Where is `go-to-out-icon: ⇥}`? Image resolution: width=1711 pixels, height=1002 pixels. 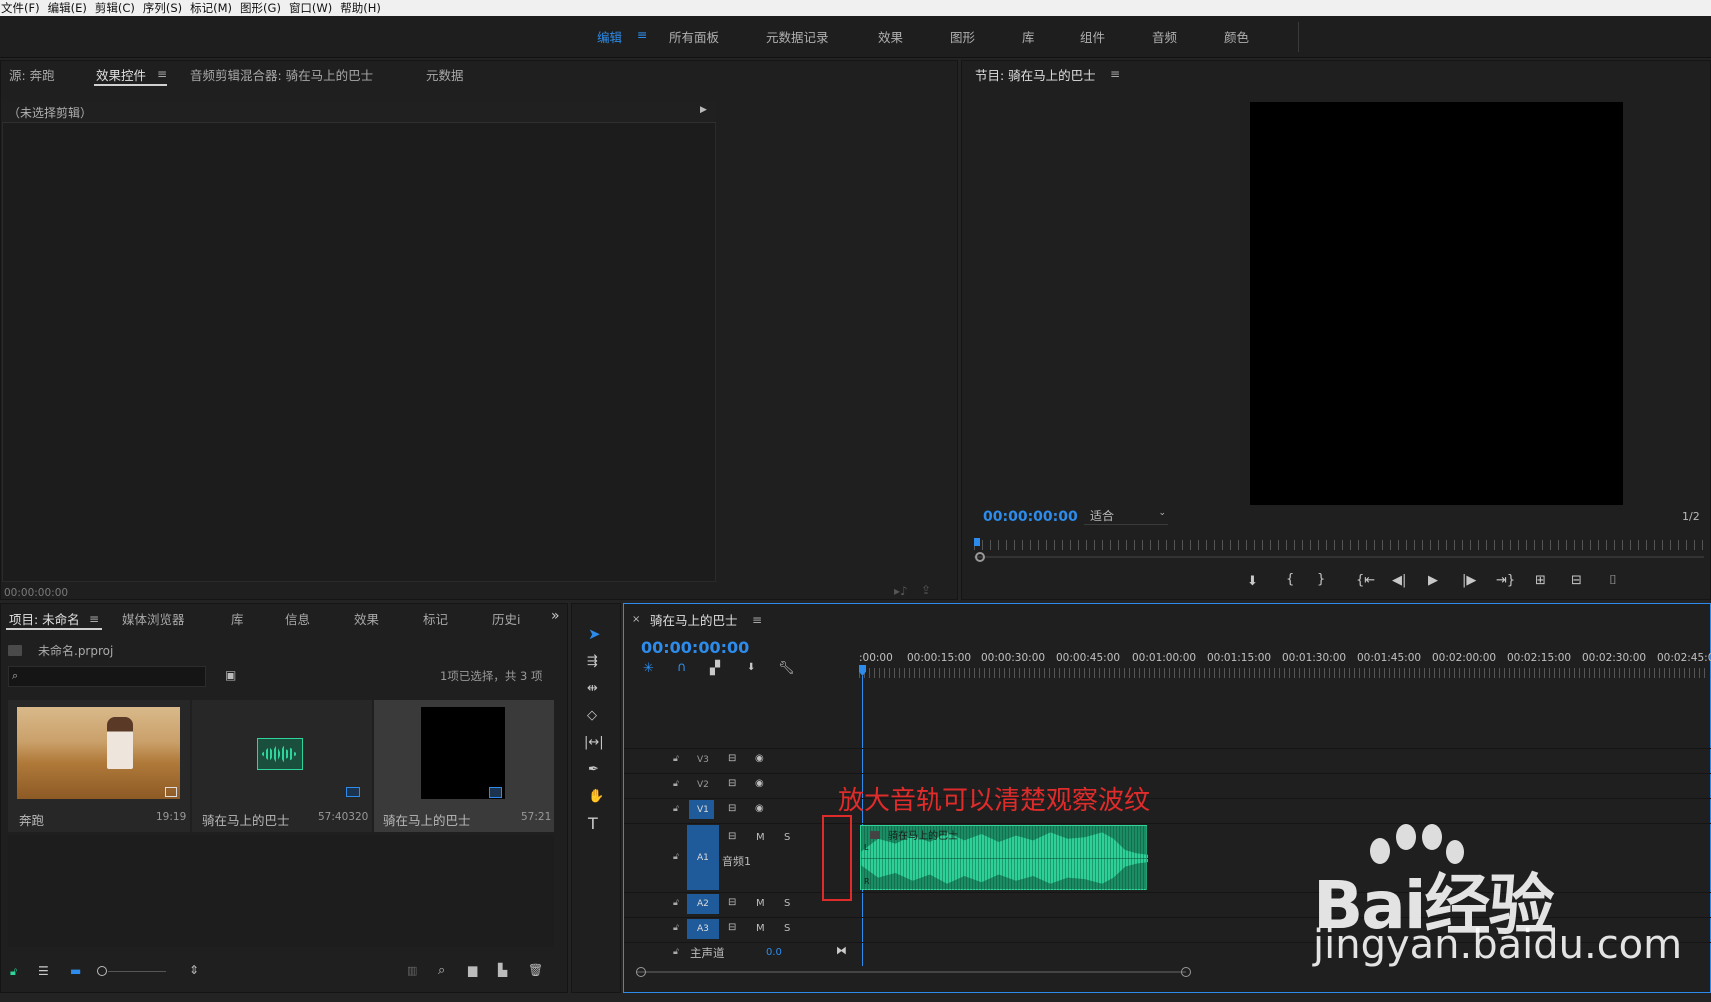 go-to-out-icon: ⇥} is located at coordinates (1505, 580).